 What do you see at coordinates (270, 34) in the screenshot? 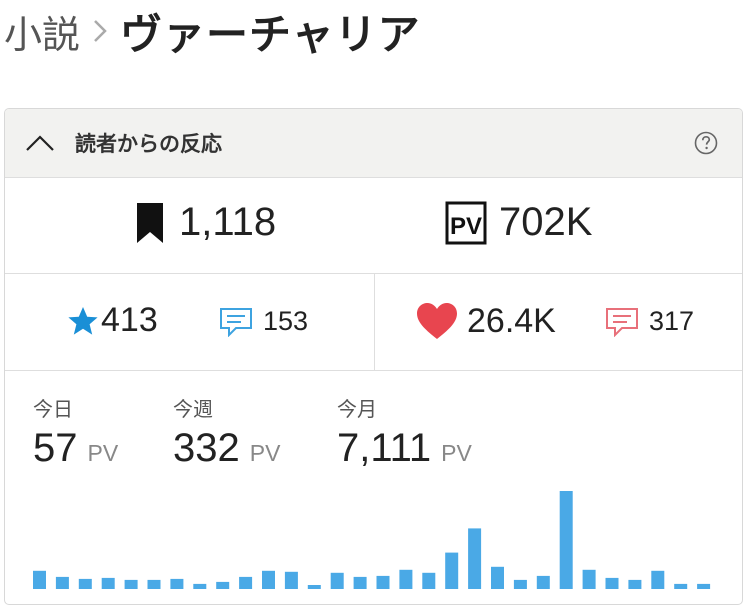
I see `page-title: ヴァーチャリア` at bounding box center [270, 34].